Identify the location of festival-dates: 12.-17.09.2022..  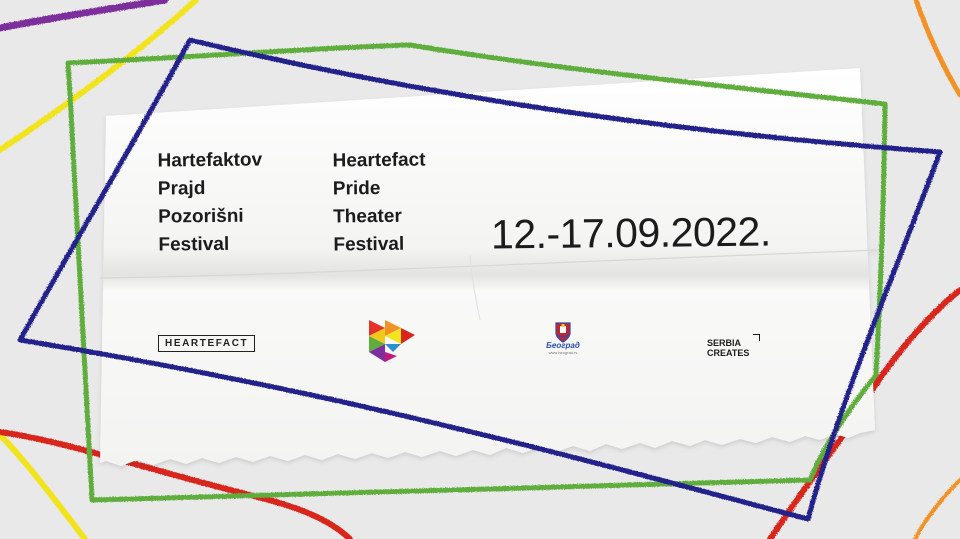
(630, 233).